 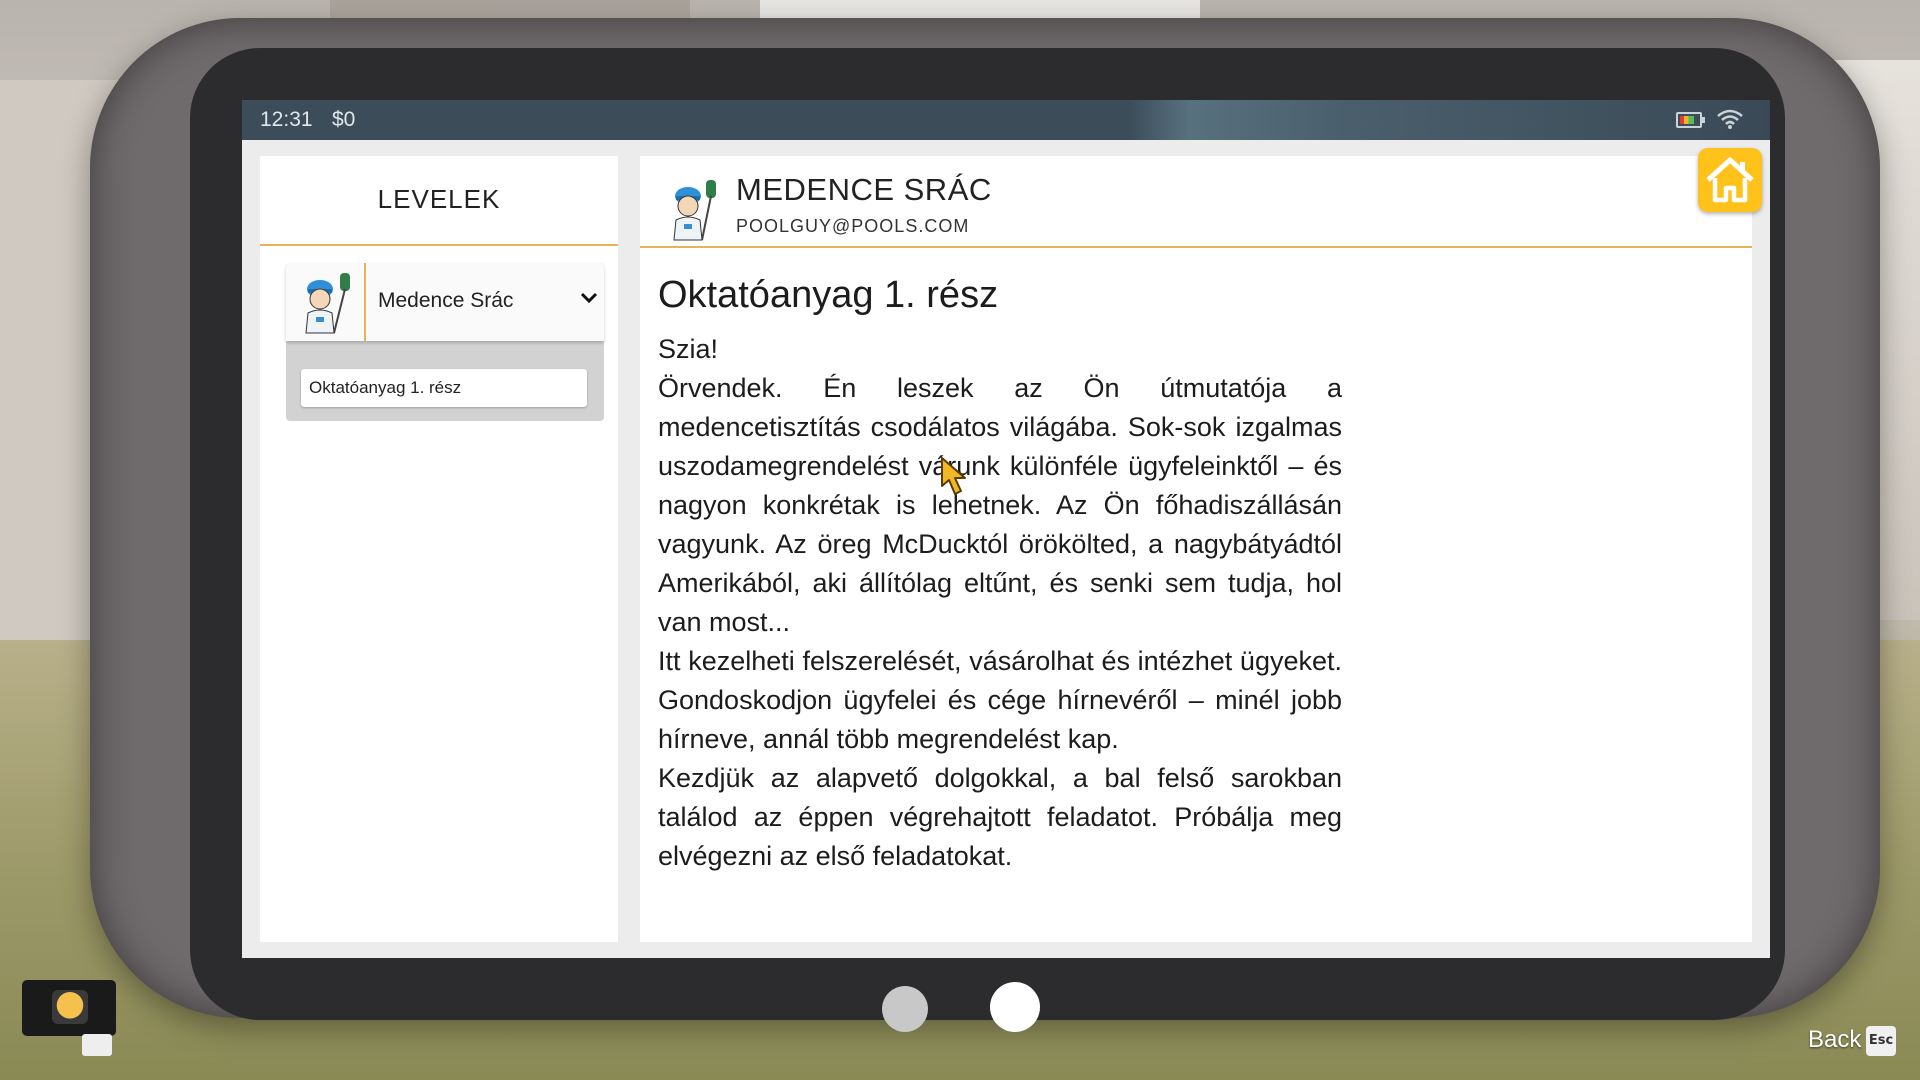 I want to click on status-bar: 12:31 $0, so click(x=1006, y=120).